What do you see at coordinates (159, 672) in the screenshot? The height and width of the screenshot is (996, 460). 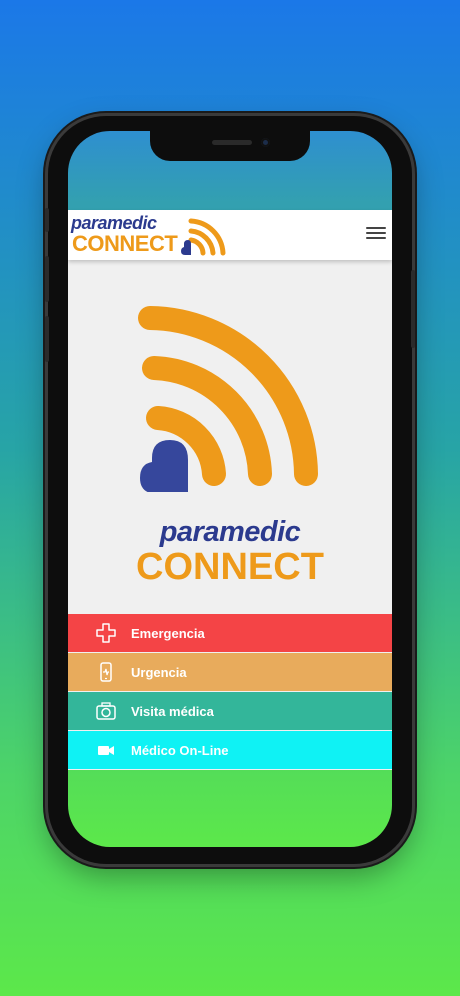 I see `urgencia-label: Urgencia` at bounding box center [159, 672].